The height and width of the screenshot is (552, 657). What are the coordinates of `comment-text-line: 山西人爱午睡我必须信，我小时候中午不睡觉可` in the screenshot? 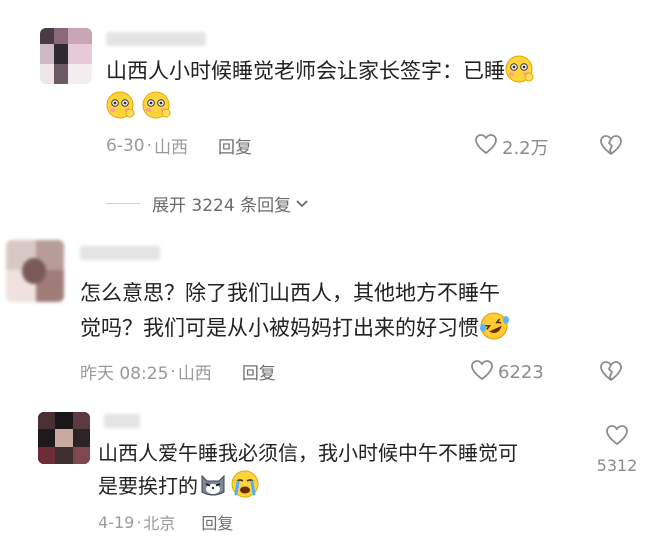 It's located at (308, 453).